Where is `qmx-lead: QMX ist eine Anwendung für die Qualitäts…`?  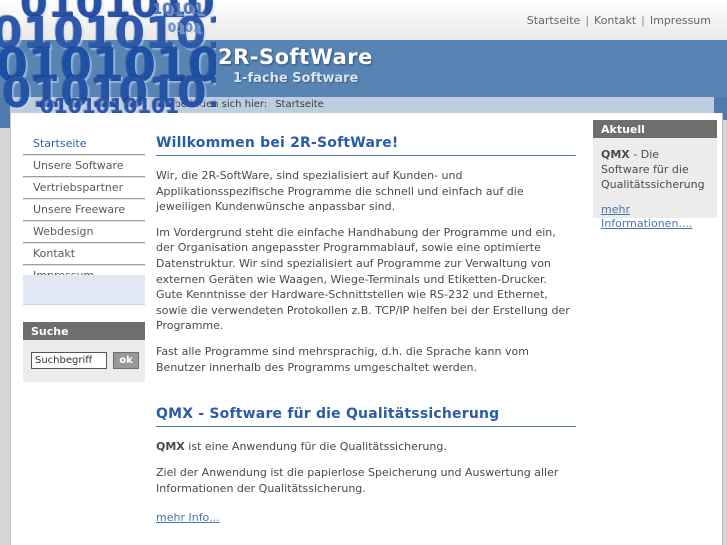
qmx-lead: QMX ist eine Anwendung für die Qualitäts… is located at coordinates (366, 447).